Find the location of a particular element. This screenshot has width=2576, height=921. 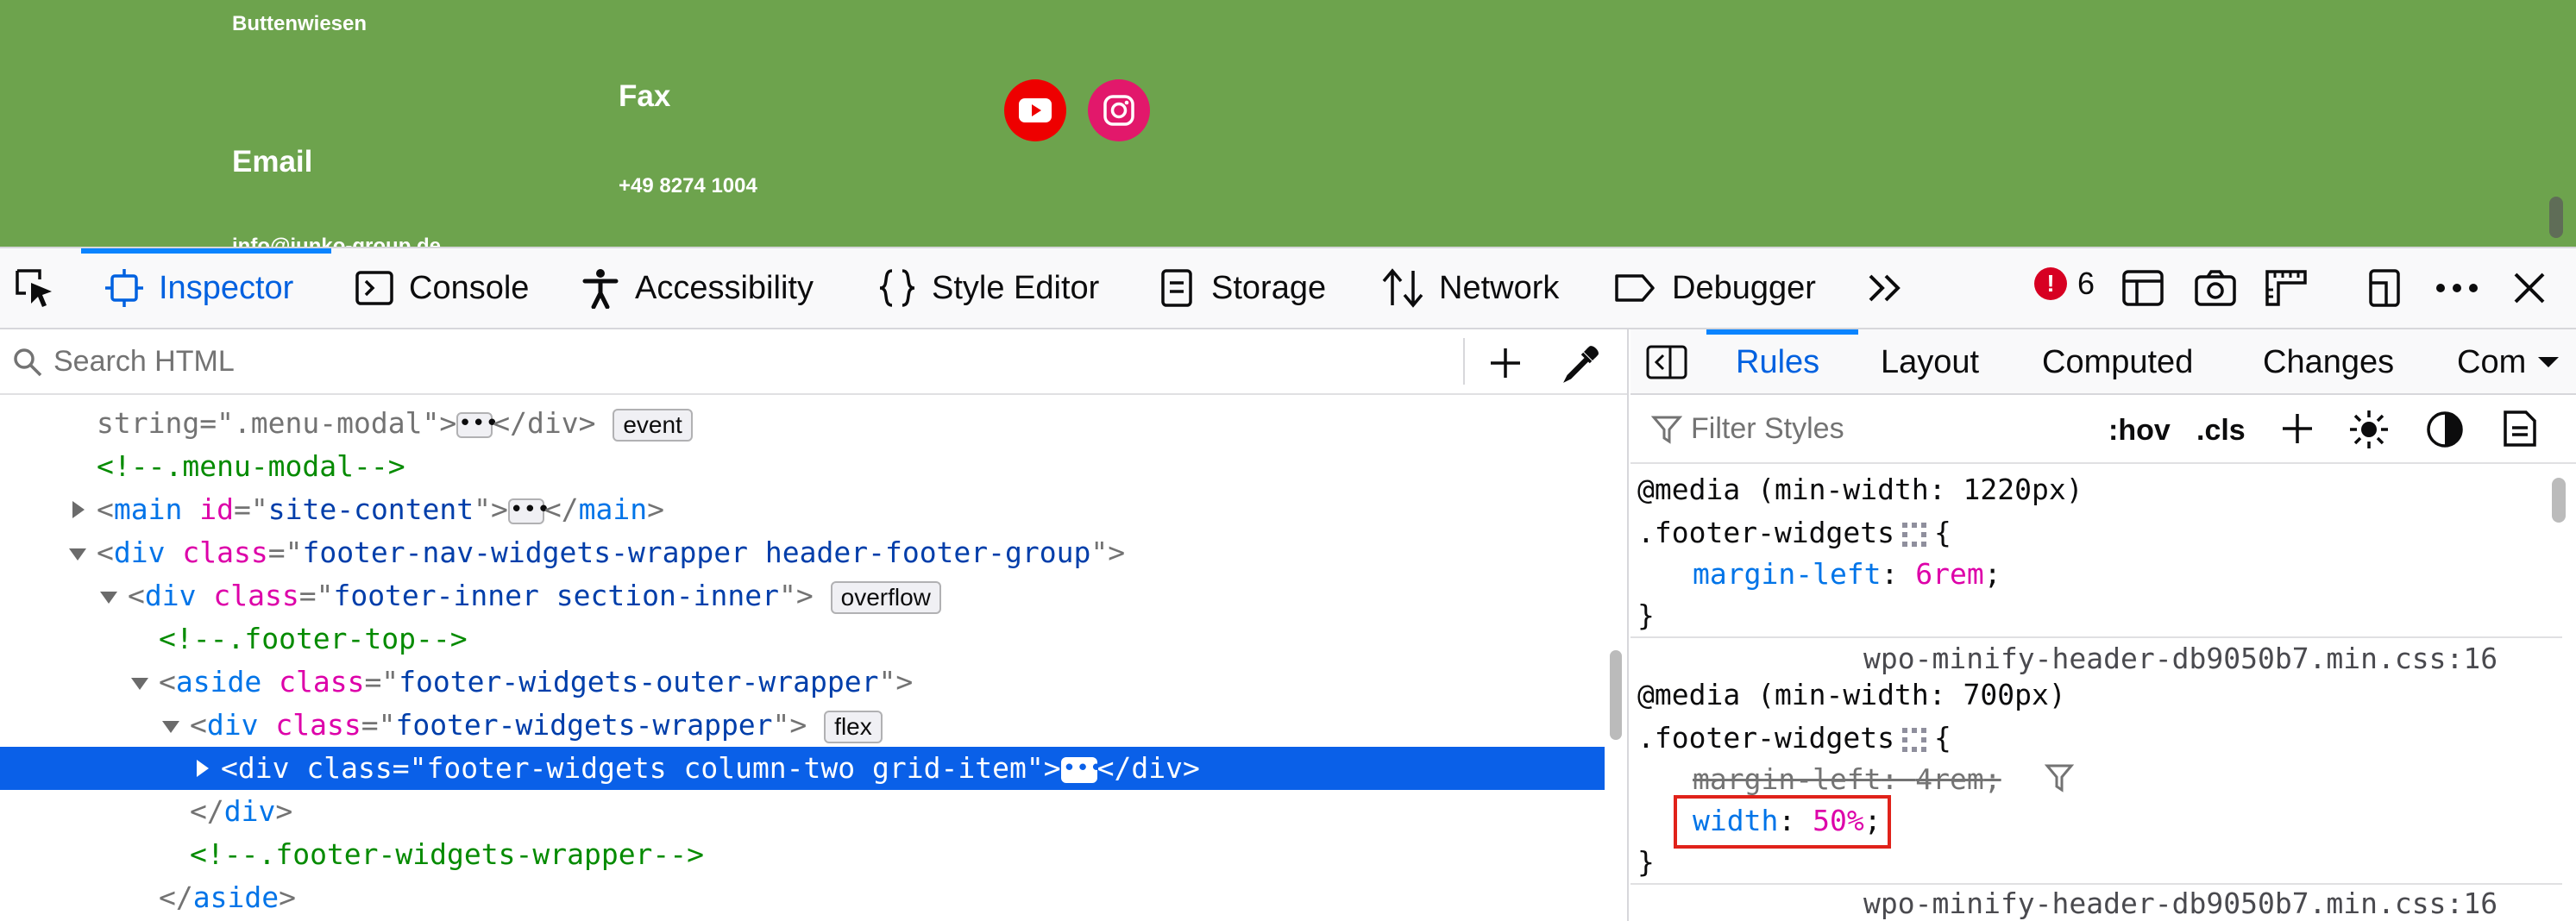

close-icon is located at coordinates (2529, 288).